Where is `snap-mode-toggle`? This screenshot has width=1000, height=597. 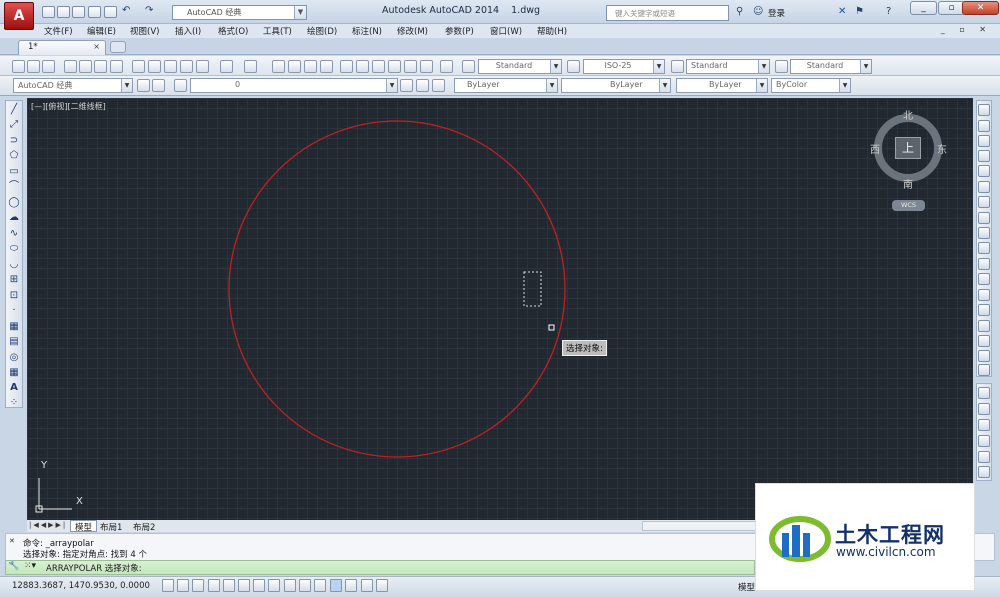 snap-mode-toggle is located at coordinates (183, 585).